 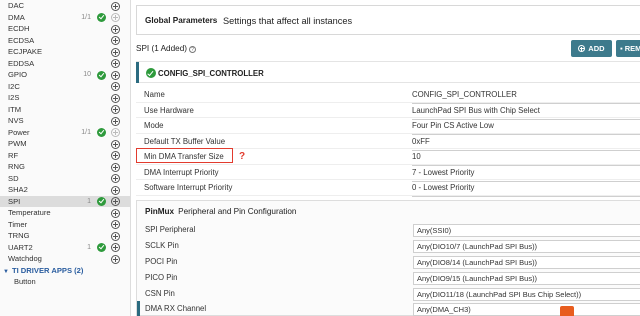 What do you see at coordinates (65, 6) in the screenshot?
I see `sidebar-item-dac: DAC` at bounding box center [65, 6].